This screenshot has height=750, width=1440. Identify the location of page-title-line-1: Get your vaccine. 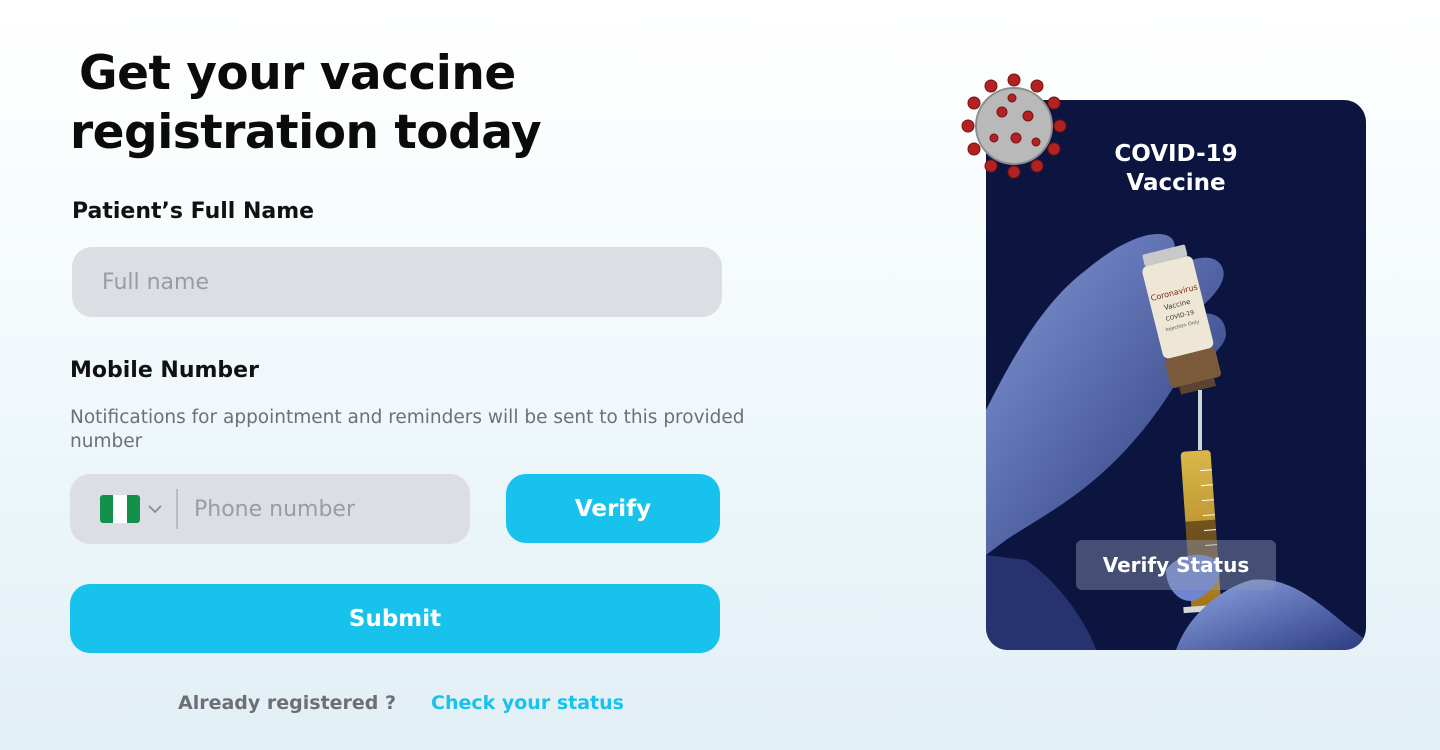
(297, 73).